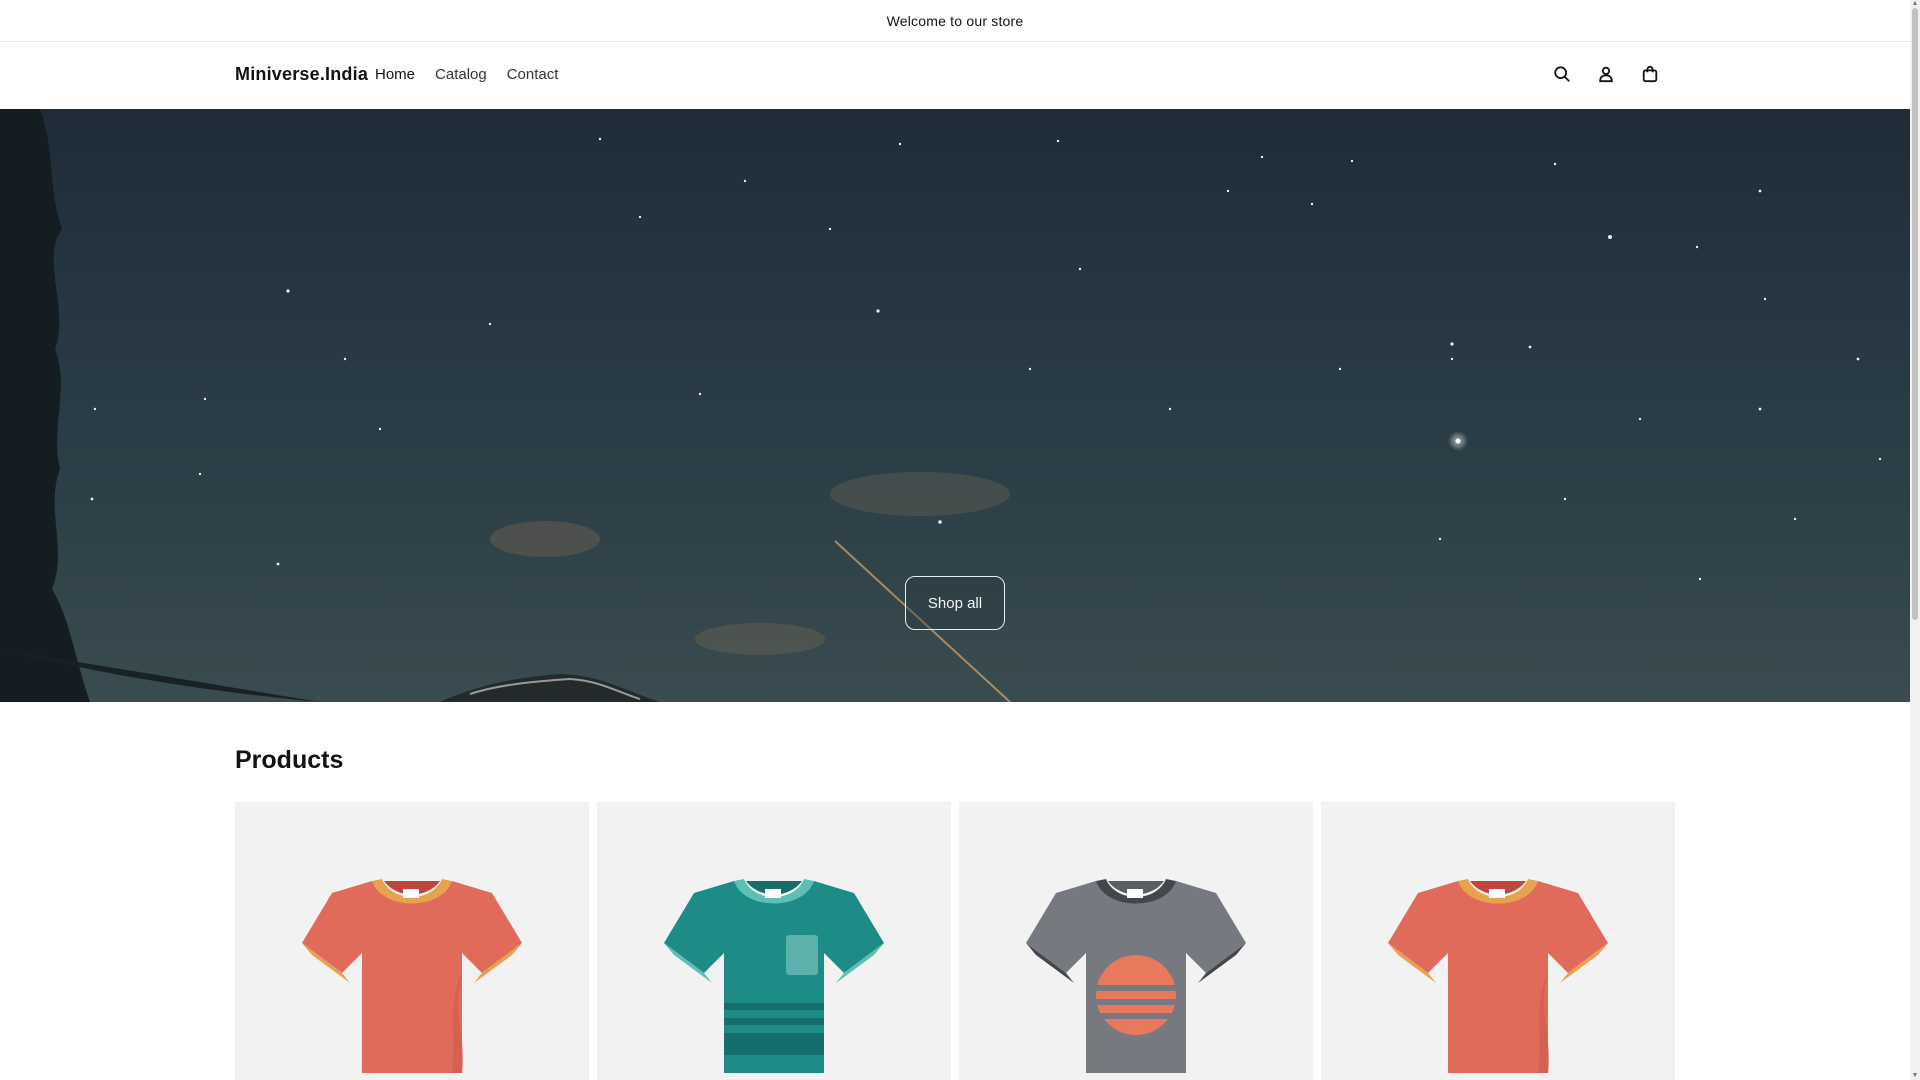  Describe the element at coordinates (1650, 74) in the screenshot. I see `cart-icon` at that location.